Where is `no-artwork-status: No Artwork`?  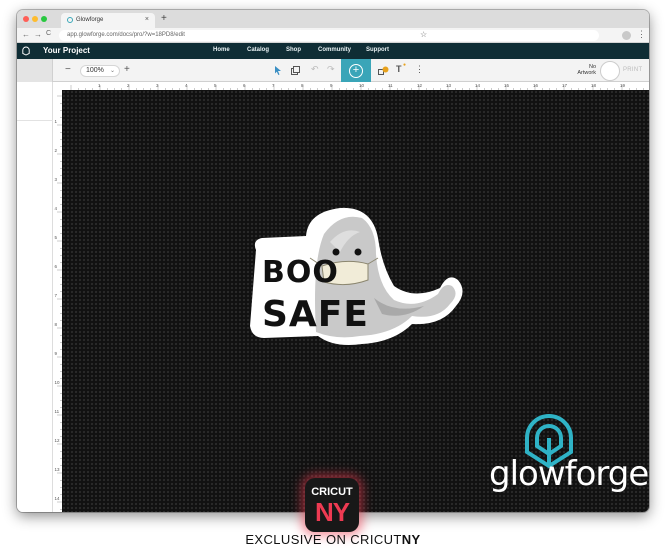 no-artwork-status: No Artwork is located at coordinates (586, 70).